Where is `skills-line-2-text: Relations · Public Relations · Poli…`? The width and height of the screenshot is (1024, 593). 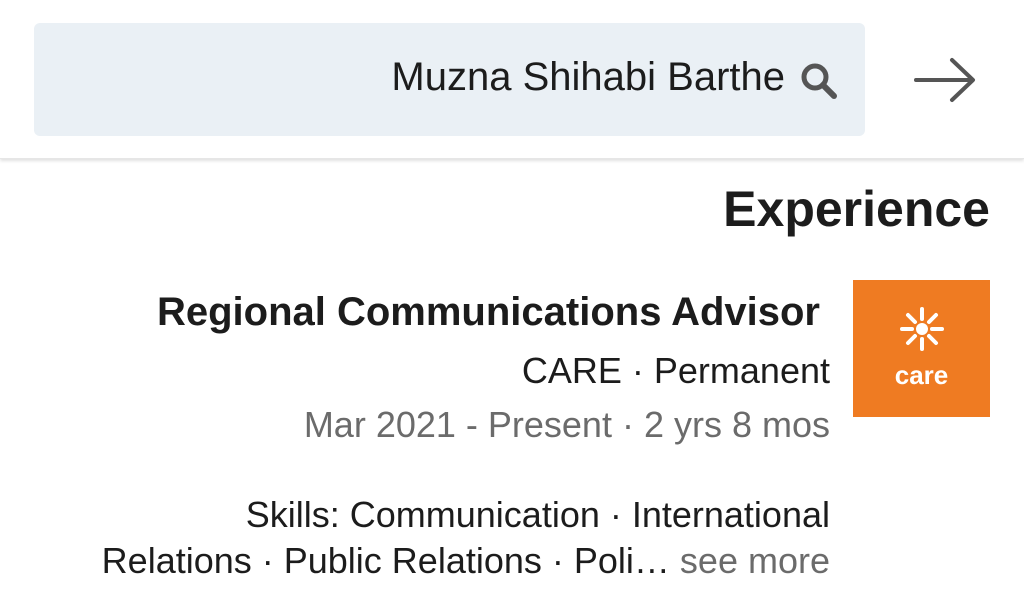
skills-line-2-text: Relations · Public Relations · Poli… is located at coordinates (385, 560).